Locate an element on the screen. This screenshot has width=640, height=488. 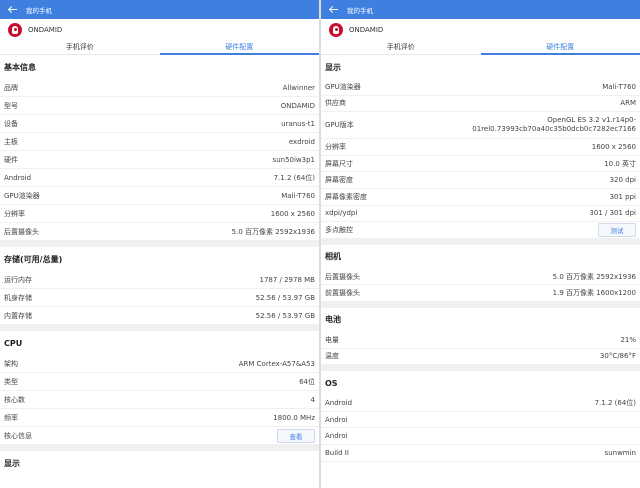
info-value: 52.56 / 53.97 GB is located at coordinates (285, 315).